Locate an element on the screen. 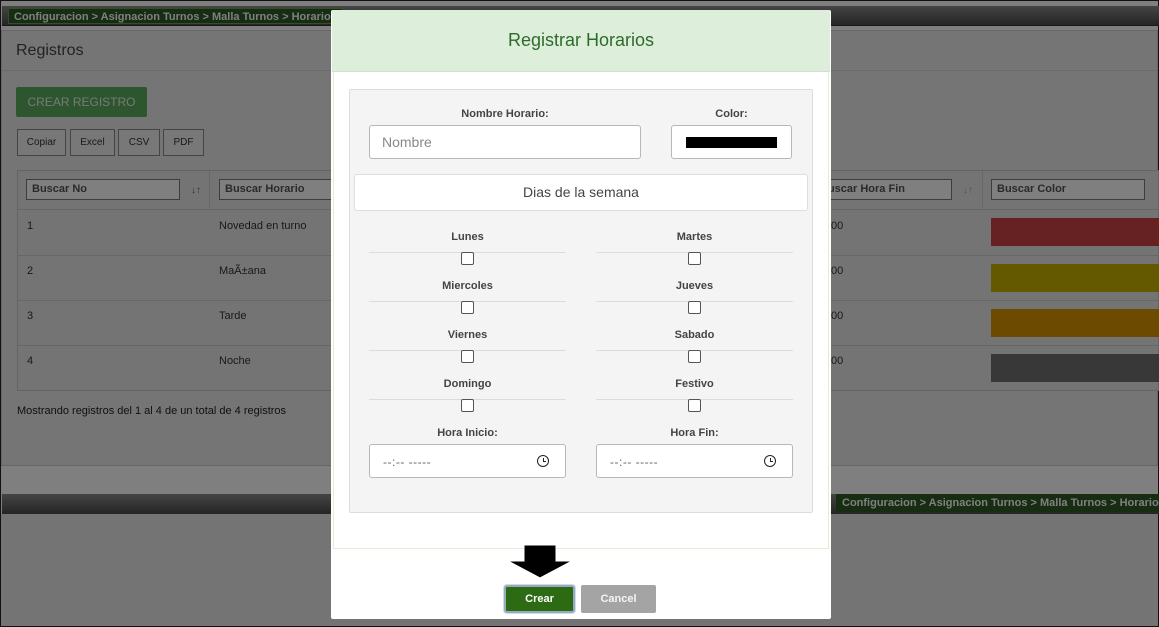  checkbox-domingo is located at coordinates (467, 405).